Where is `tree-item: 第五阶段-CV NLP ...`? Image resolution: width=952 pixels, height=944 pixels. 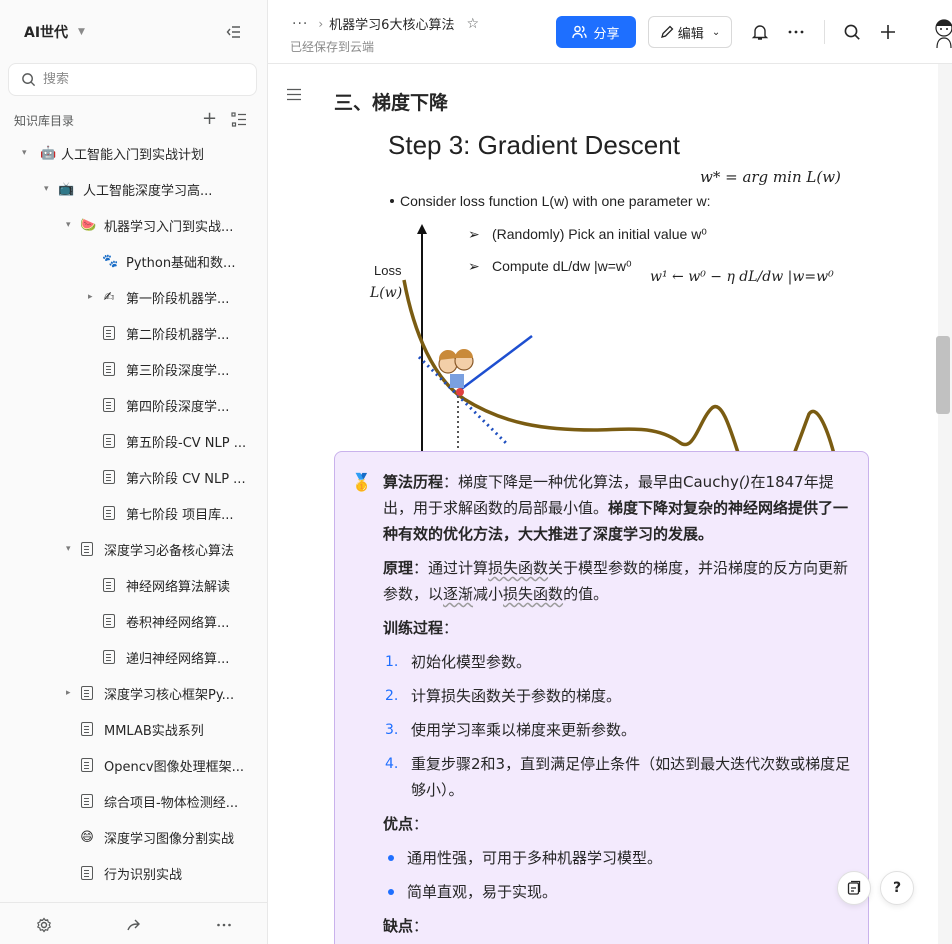
tree-item: 第五阶段-CV NLP ... is located at coordinates (133, 441).